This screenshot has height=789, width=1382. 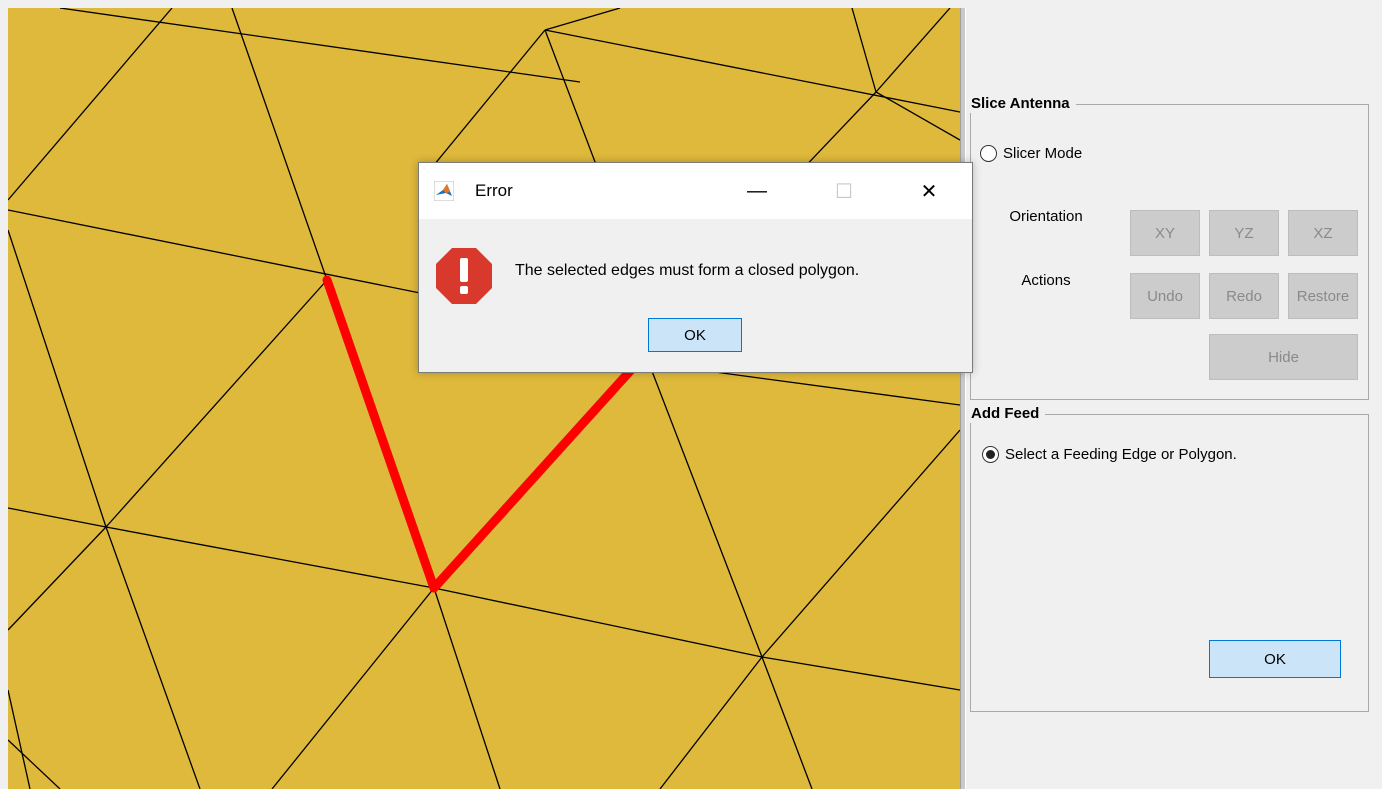 What do you see at coordinates (444, 191) in the screenshot?
I see `matlab-icon` at bounding box center [444, 191].